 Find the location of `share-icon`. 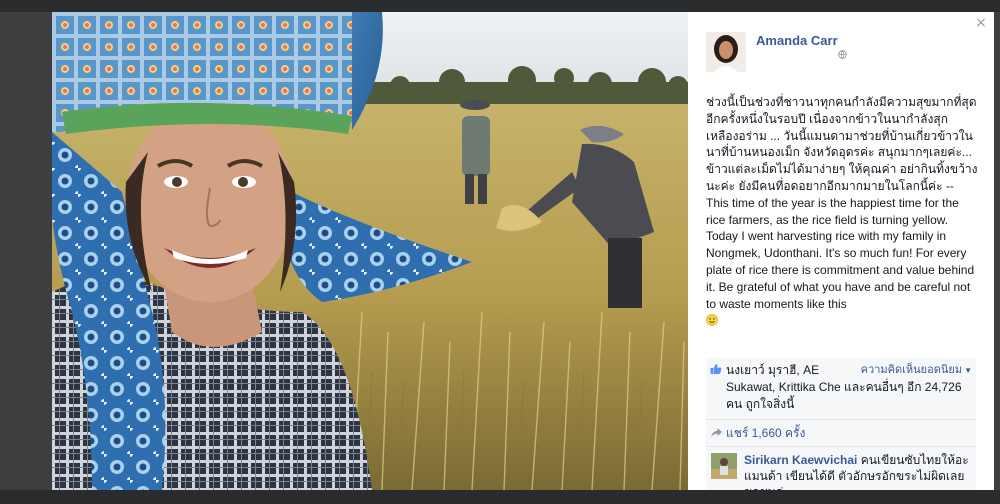

share-icon is located at coordinates (716, 432).